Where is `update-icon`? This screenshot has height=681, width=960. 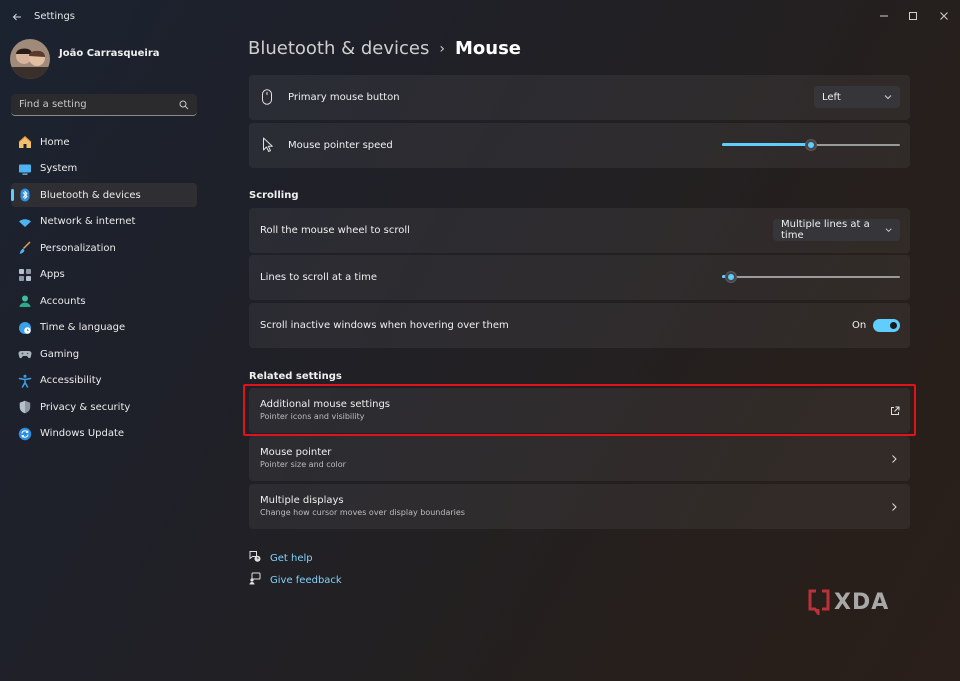 update-icon is located at coordinates (25, 434).